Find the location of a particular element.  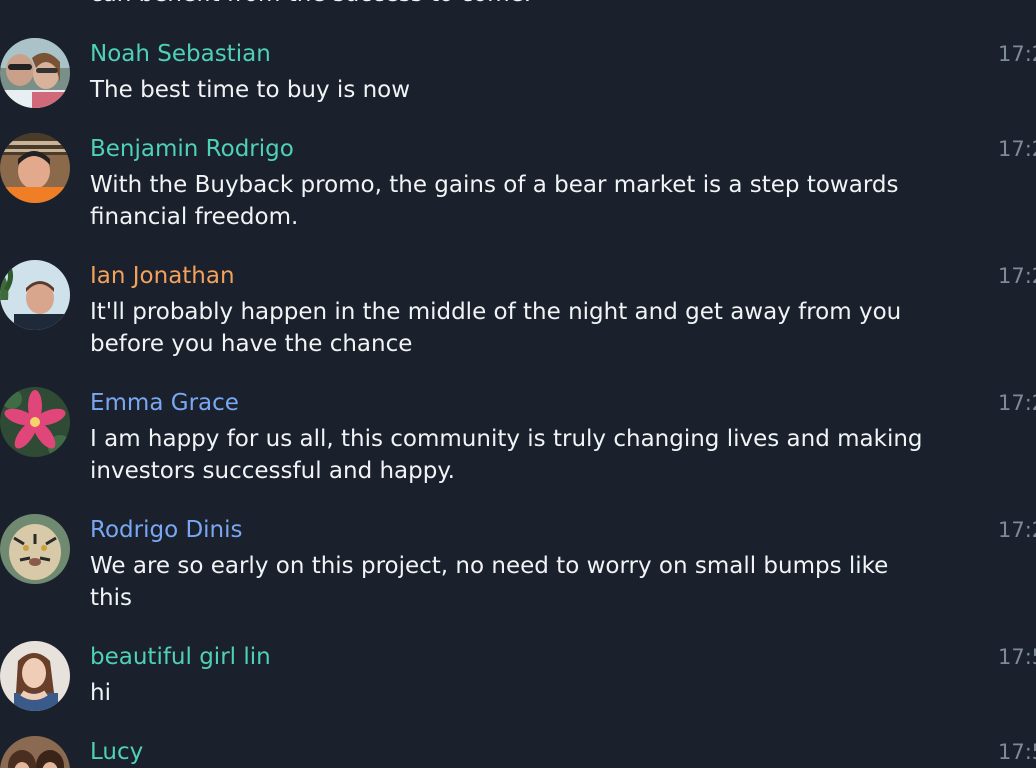

sender-name: beautiful girl lin is located at coordinates (180, 657).